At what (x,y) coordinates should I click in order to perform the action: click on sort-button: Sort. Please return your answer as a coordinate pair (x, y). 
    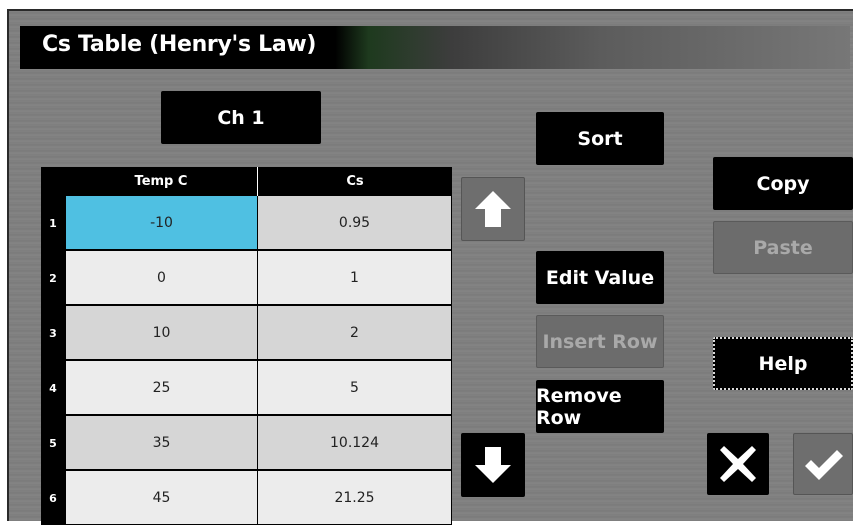
    Looking at the image, I should click on (600, 138).